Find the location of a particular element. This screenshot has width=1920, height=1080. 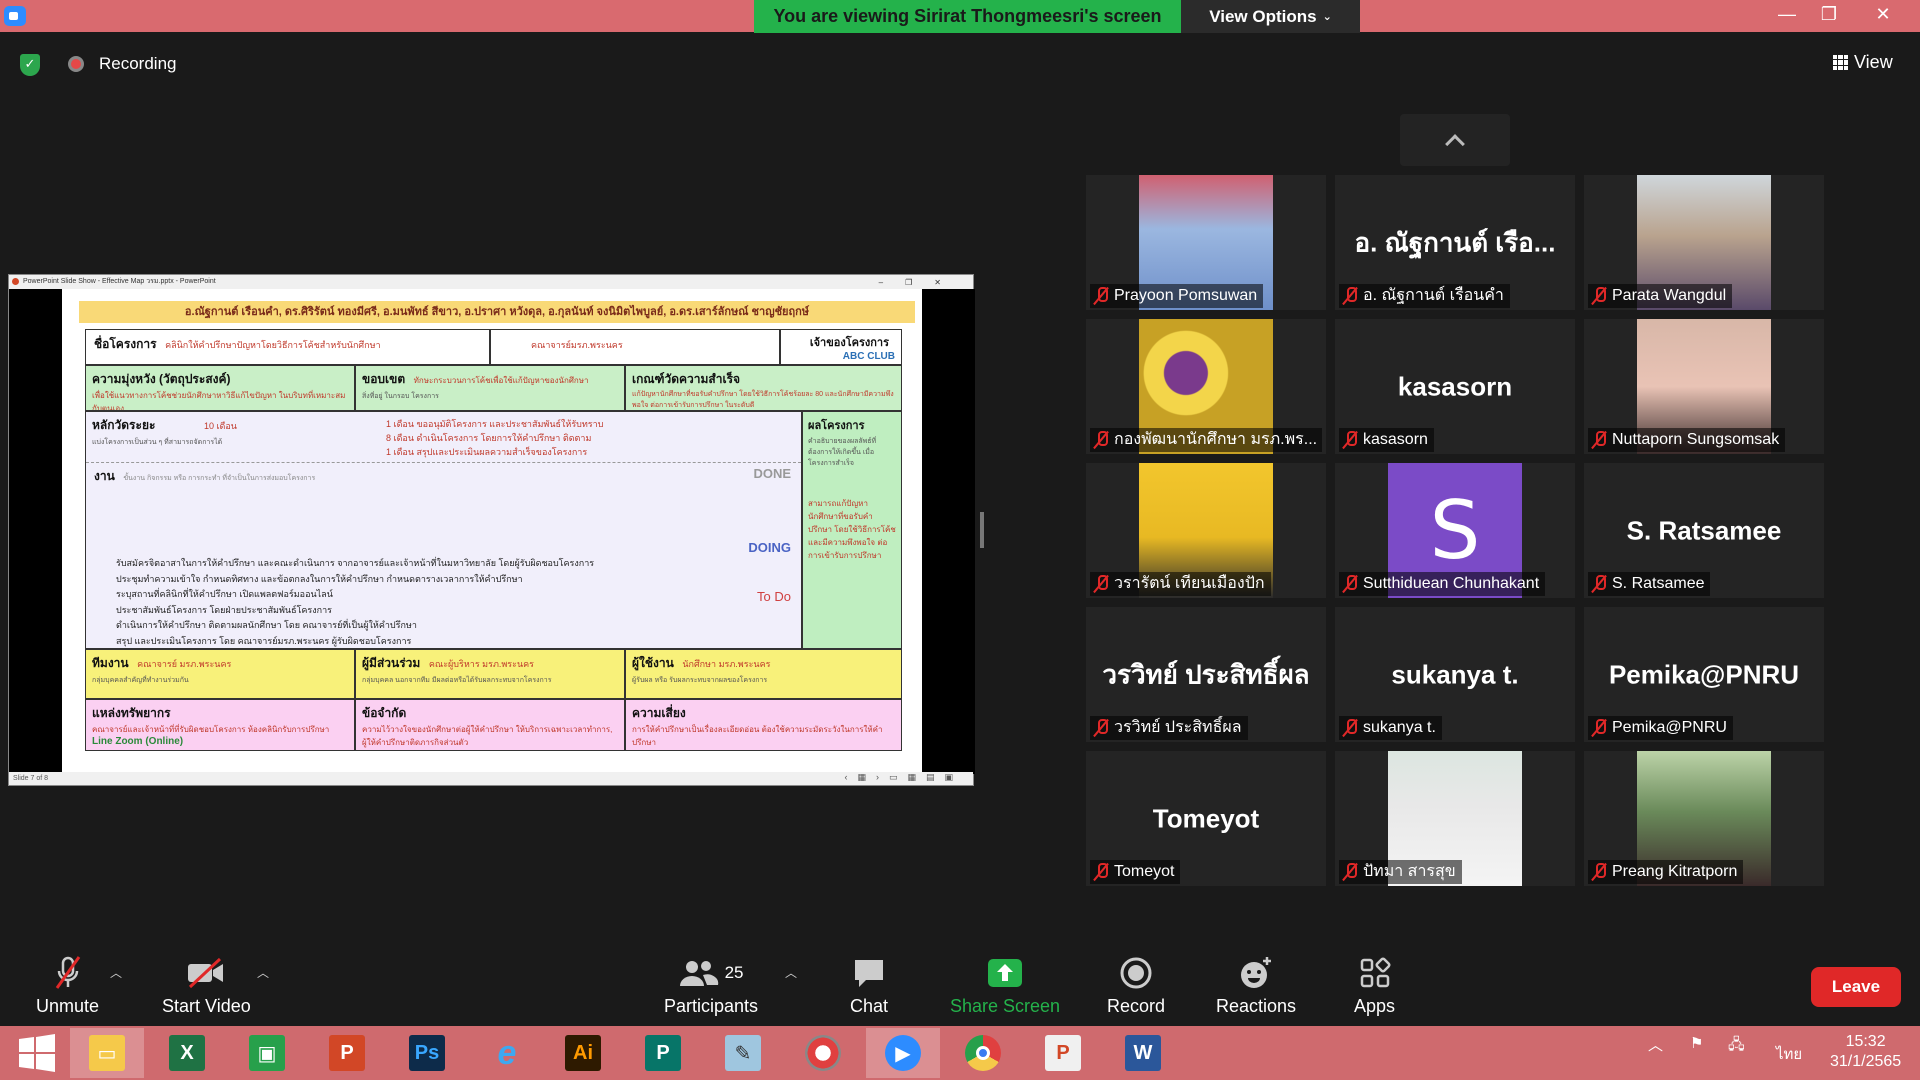

participant-name-label: Sutthiduean Chunhakant is located at coordinates (1442, 584).